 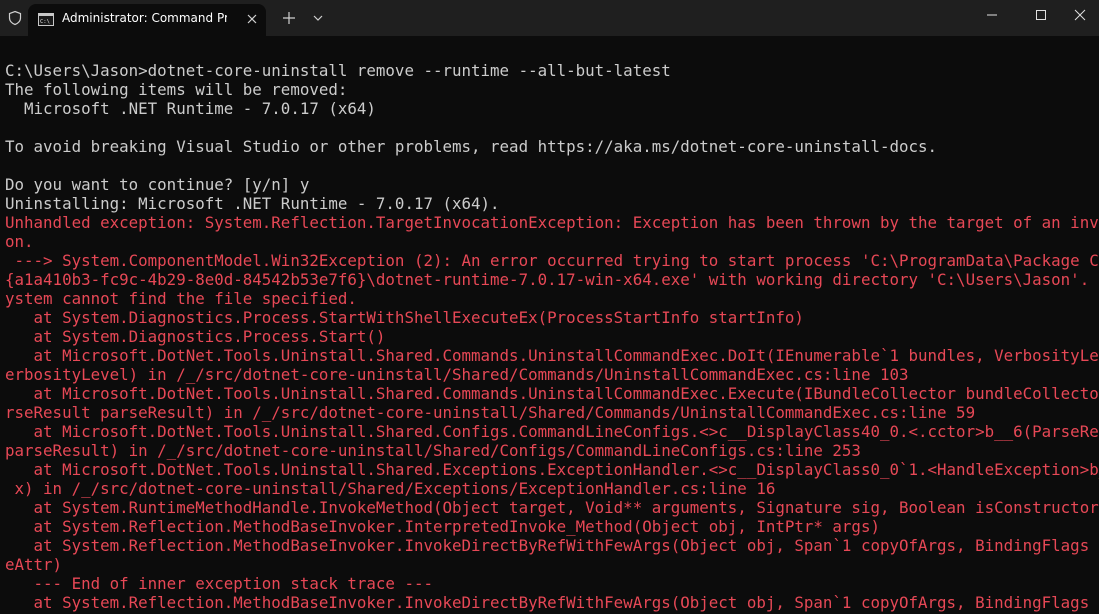 What do you see at coordinates (157, 184) in the screenshot?
I see `output-line: Do you want to continue? [y/n] y` at bounding box center [157, 184].